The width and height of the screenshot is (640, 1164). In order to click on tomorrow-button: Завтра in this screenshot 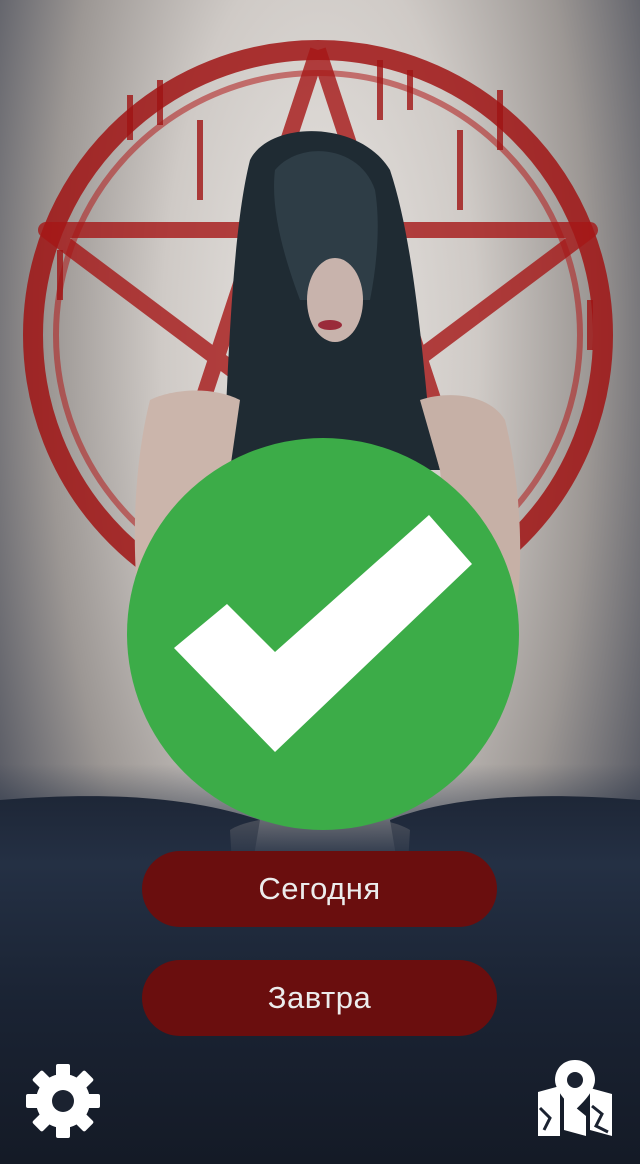, I will do `click(319, 998)`.